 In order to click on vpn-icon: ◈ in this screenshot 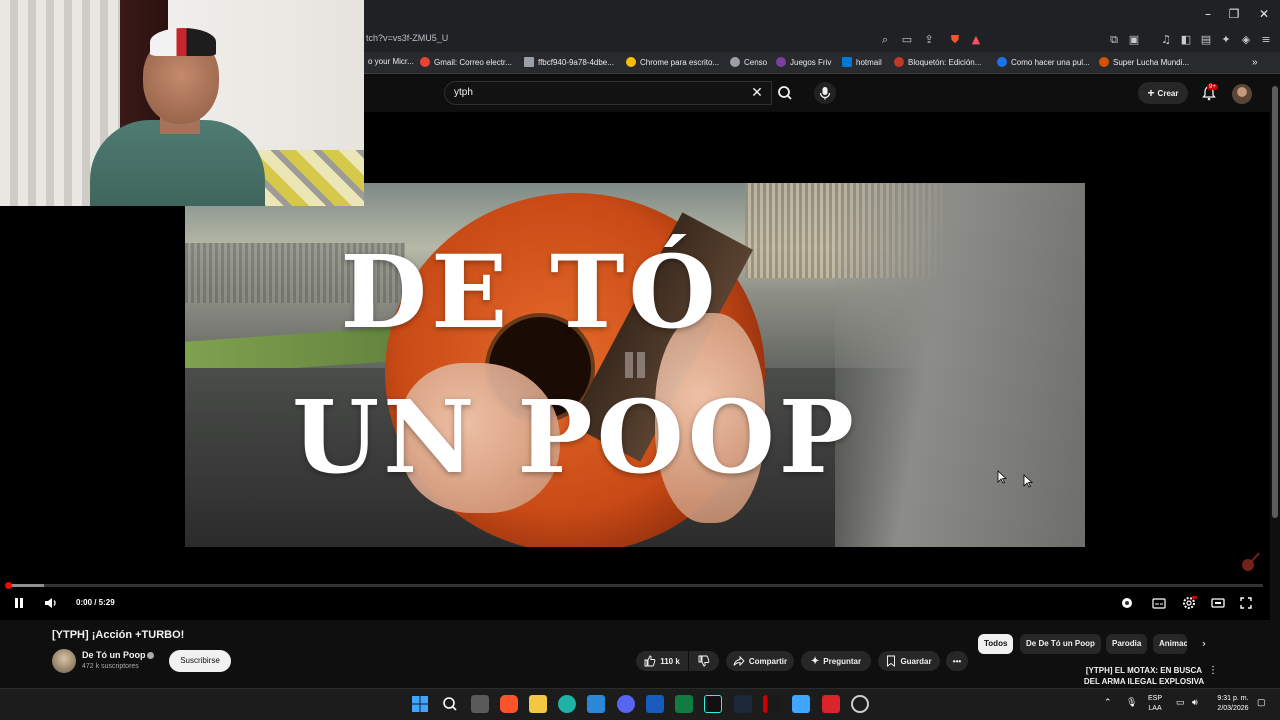, I will do `click(1246, 40)`.